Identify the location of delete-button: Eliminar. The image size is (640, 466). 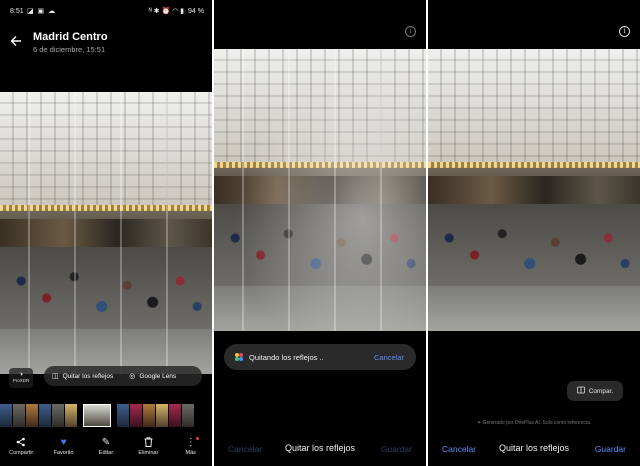
(148, 451).